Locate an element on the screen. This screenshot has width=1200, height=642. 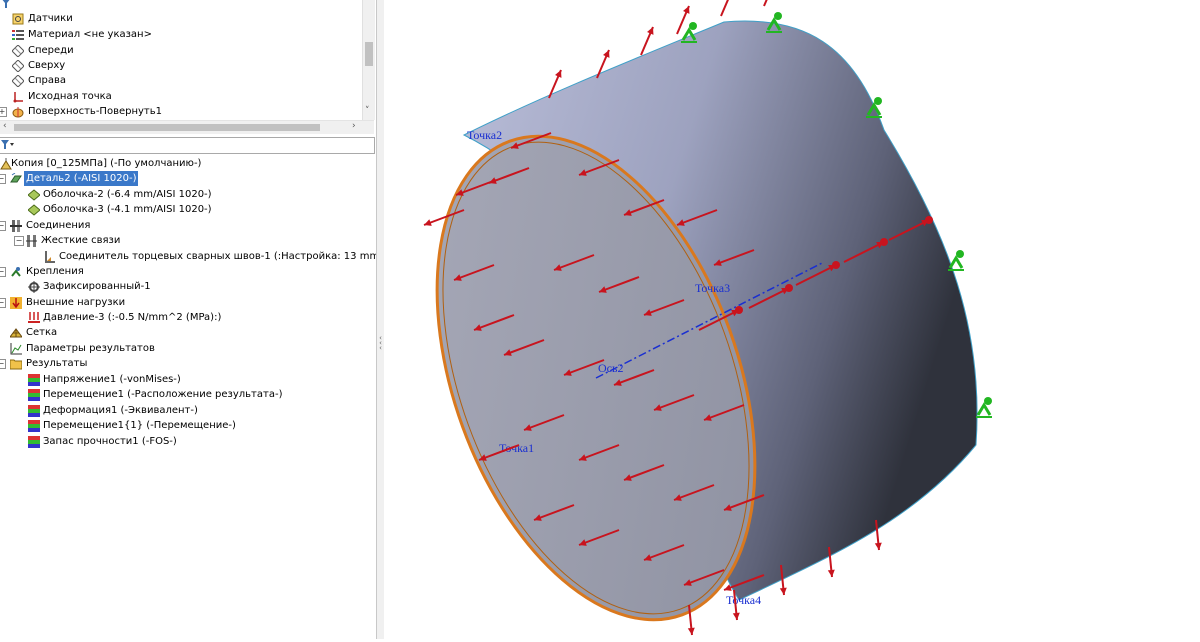
point-label: Точка1 is located at coordinates (516, 448).